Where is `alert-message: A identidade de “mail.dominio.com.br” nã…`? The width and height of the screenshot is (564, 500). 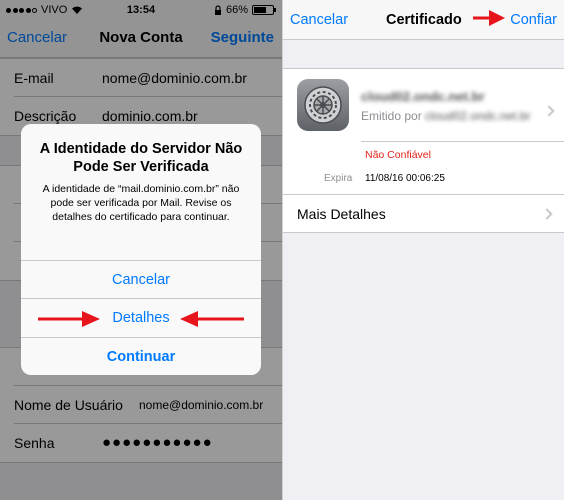
alert-message: A identidade de “mail.dominio.com.br” nã… is located at coordinates (141, 203).